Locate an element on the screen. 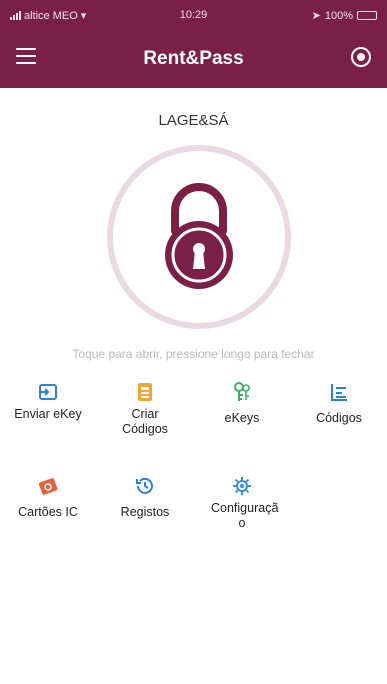 This screenshot has height=684, width=387. battery-percent: 100% is located at coordinates (338, 15).